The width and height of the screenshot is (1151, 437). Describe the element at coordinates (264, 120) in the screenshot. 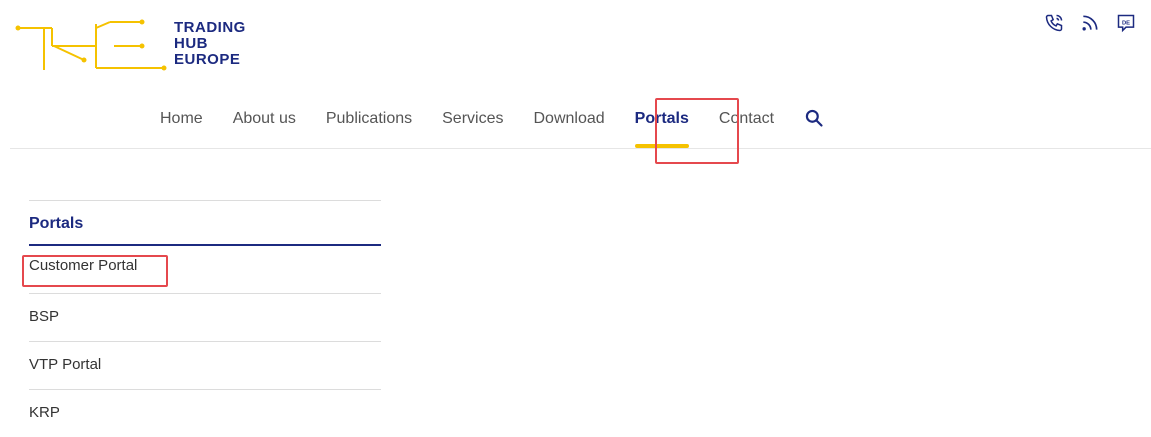

I see `nav-item-about-us: About us` at that location.